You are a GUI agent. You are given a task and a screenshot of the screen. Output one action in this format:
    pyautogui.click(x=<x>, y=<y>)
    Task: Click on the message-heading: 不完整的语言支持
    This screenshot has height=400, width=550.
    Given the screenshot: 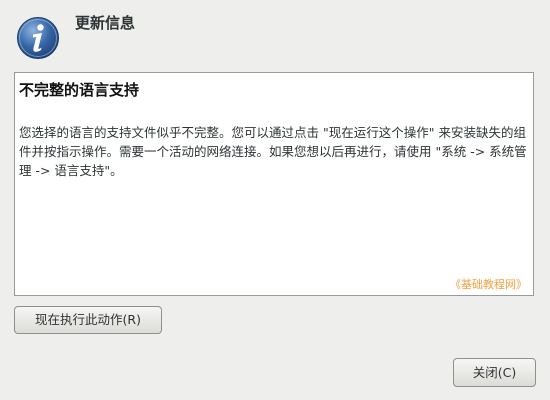 What is the action you would take?
    pyautogui.click(x=79, y=90)
    